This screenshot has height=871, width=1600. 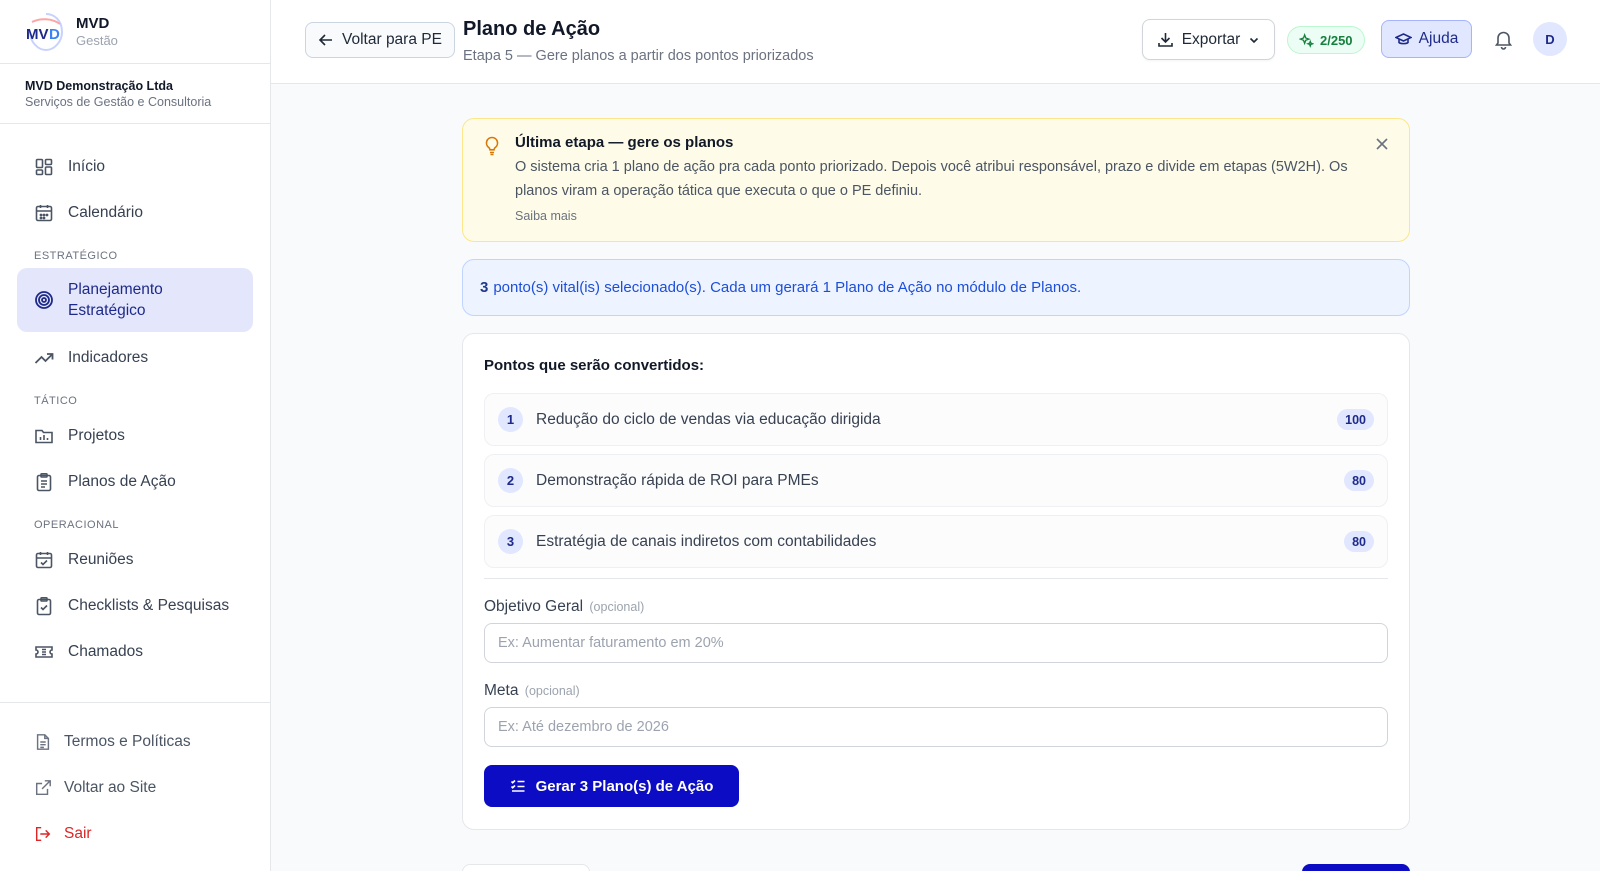 What do you see at coordinates (1306, 40) in the screenshot?
I see `sparkles-icon` at bounding box center [1306, 40].